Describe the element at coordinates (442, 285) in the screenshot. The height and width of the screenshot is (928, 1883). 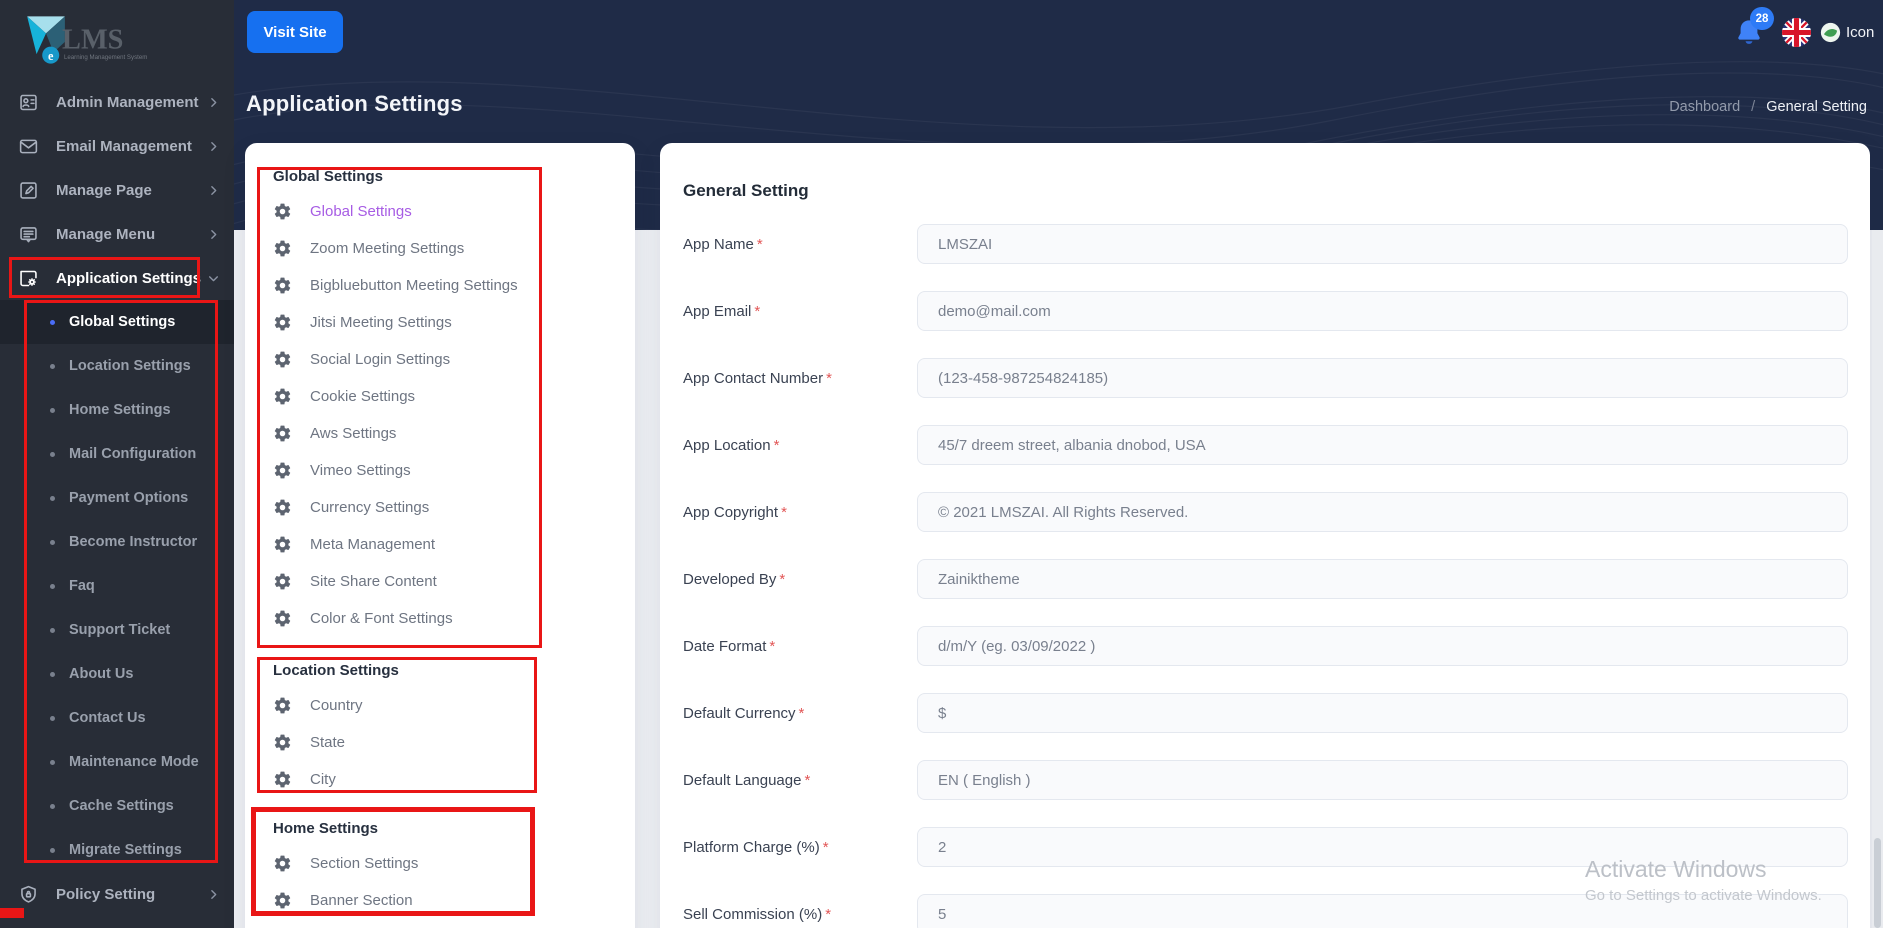
I see `settings-nav-item-bigbluebutton-meeting-settings: Bigbluebutton Meeting Settings` at that location.